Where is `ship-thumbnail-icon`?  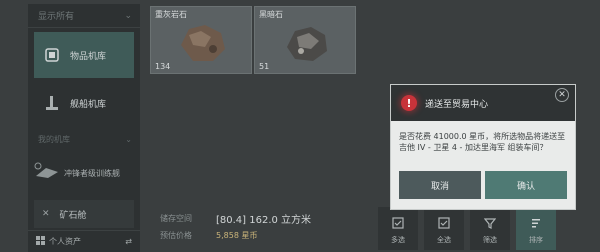
ship-thumbnail-icon is located at coordinates (47, 173).